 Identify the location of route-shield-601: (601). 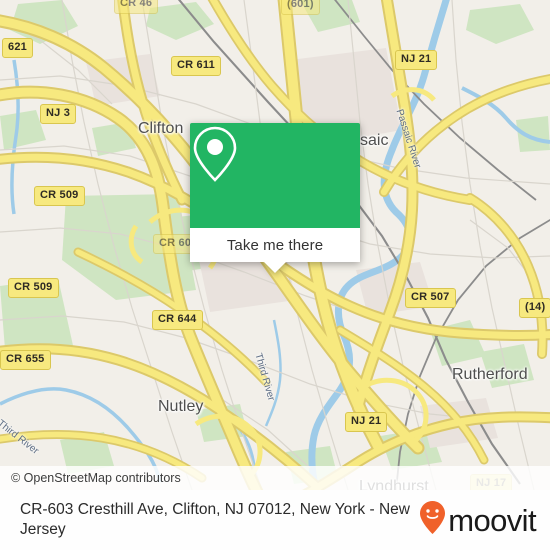
(300, 7).